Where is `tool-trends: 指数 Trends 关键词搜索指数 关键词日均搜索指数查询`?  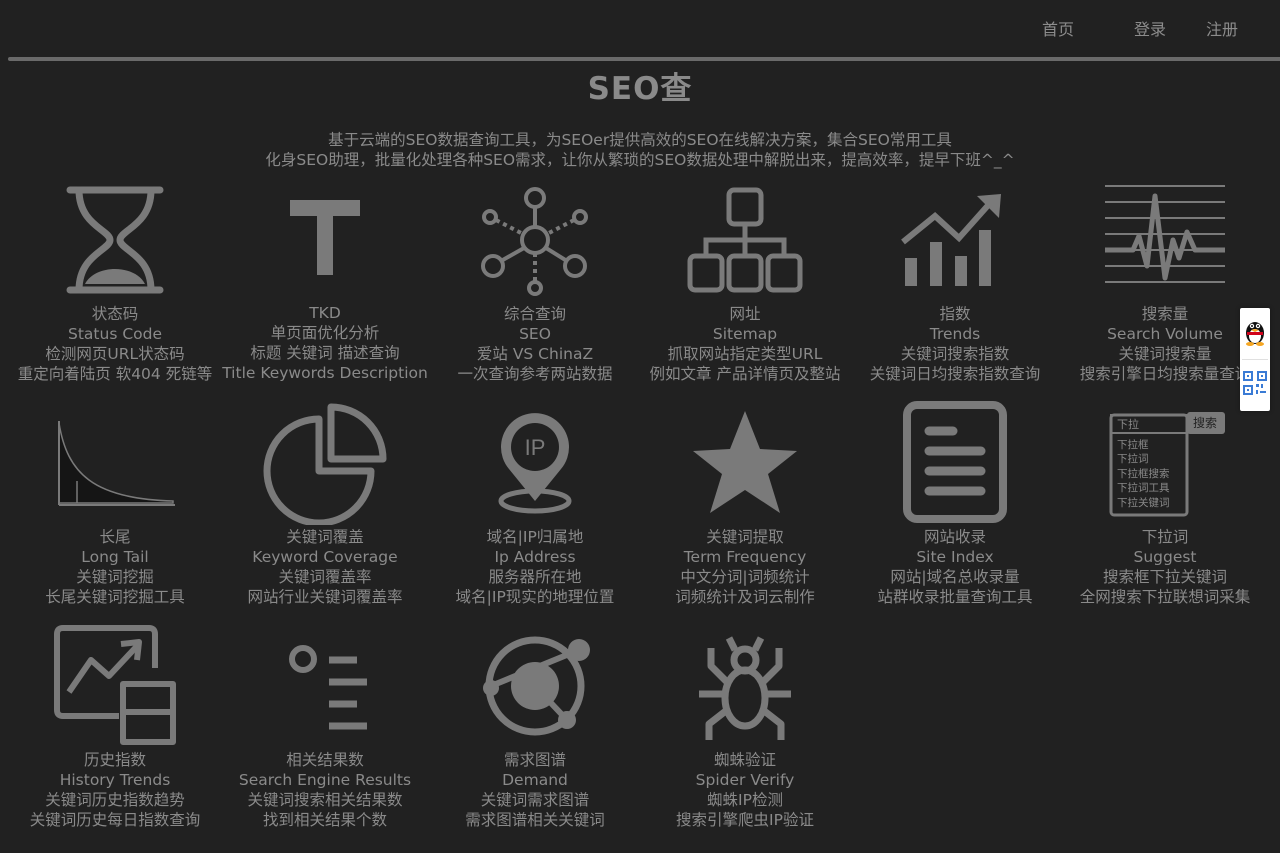 tool-trends: 指数 Trends 关键词搜索指数 关键词日均搜索指数查询 is located at coordinates (955, 291).